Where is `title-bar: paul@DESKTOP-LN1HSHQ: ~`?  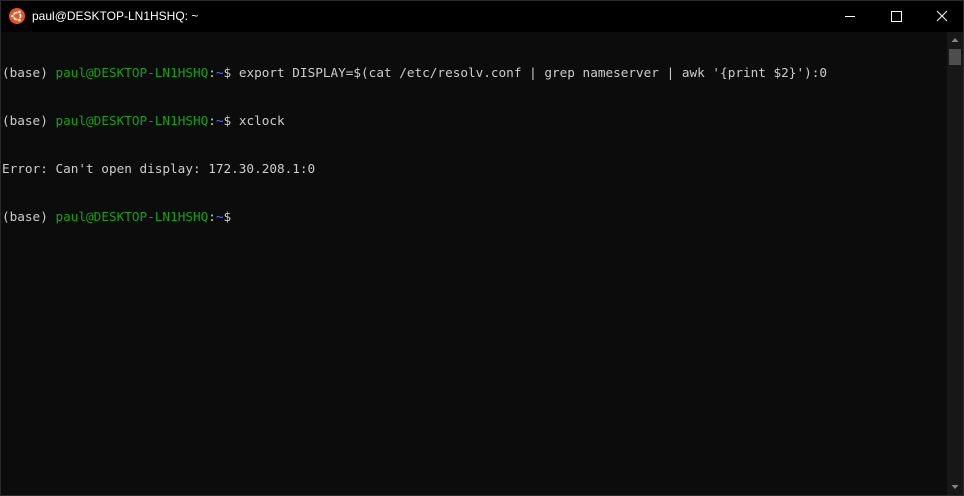 title-bar: paul@DESKTOP-LN1HSHQ: ~ is located at coordinates (482, 16).